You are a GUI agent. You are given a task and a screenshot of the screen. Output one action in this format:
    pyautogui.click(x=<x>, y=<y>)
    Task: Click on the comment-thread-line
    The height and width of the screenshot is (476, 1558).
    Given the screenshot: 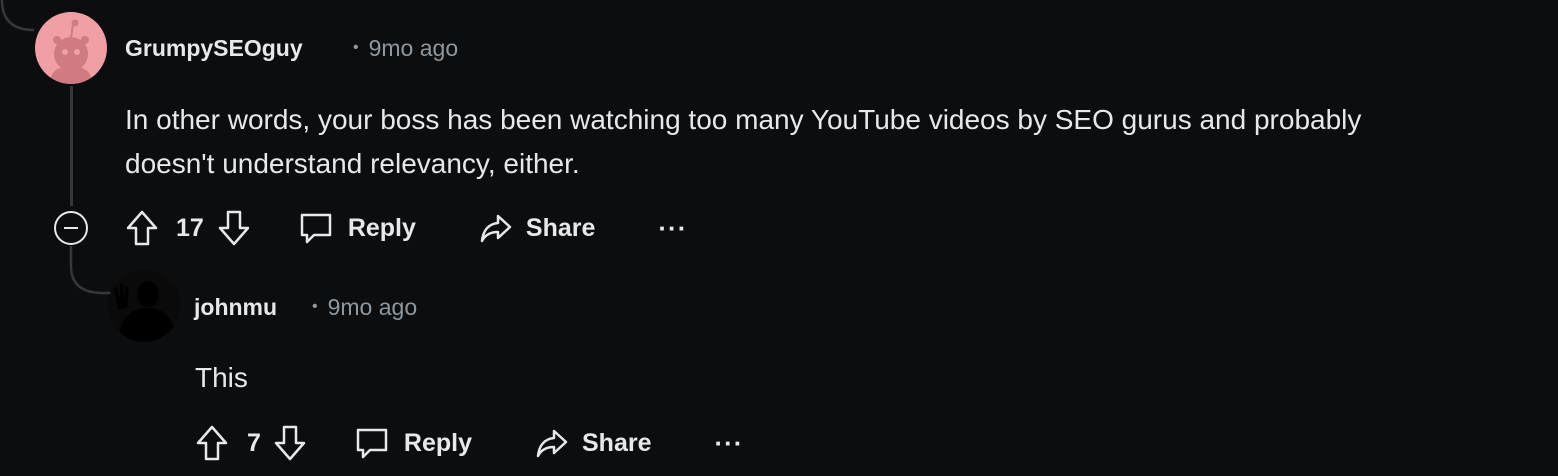 What is the action you would take?
    pyautogui.click(x=71, y=146)
    